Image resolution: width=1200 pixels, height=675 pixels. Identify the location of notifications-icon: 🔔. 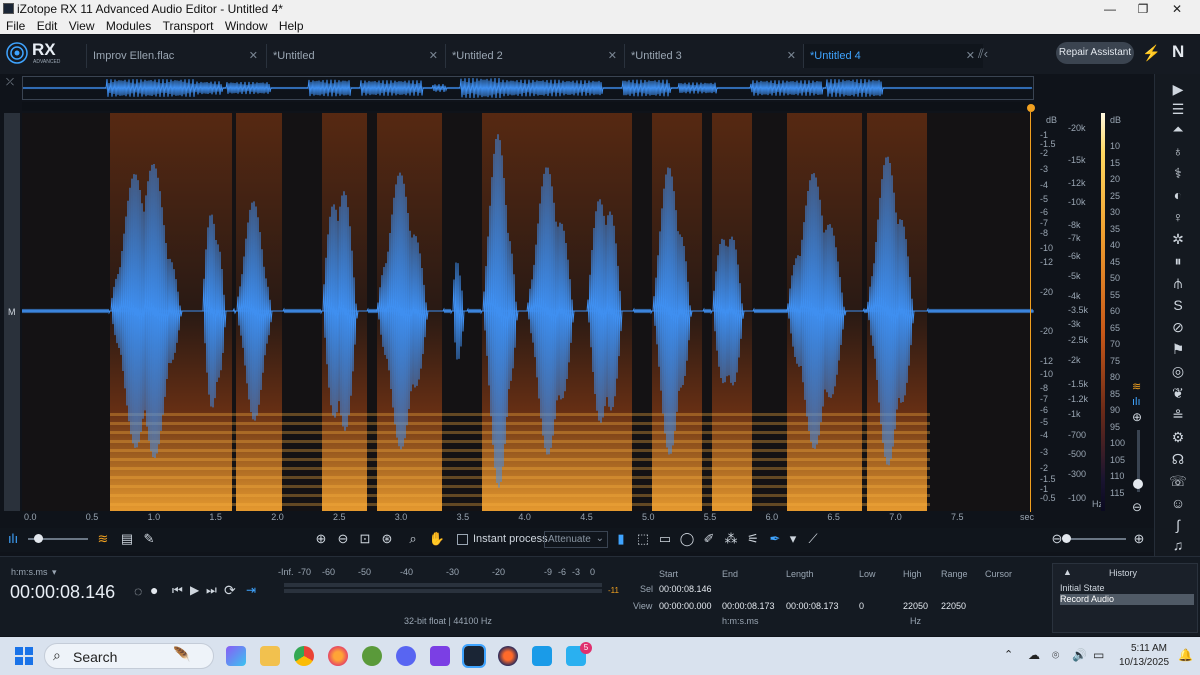
(1185, 655).